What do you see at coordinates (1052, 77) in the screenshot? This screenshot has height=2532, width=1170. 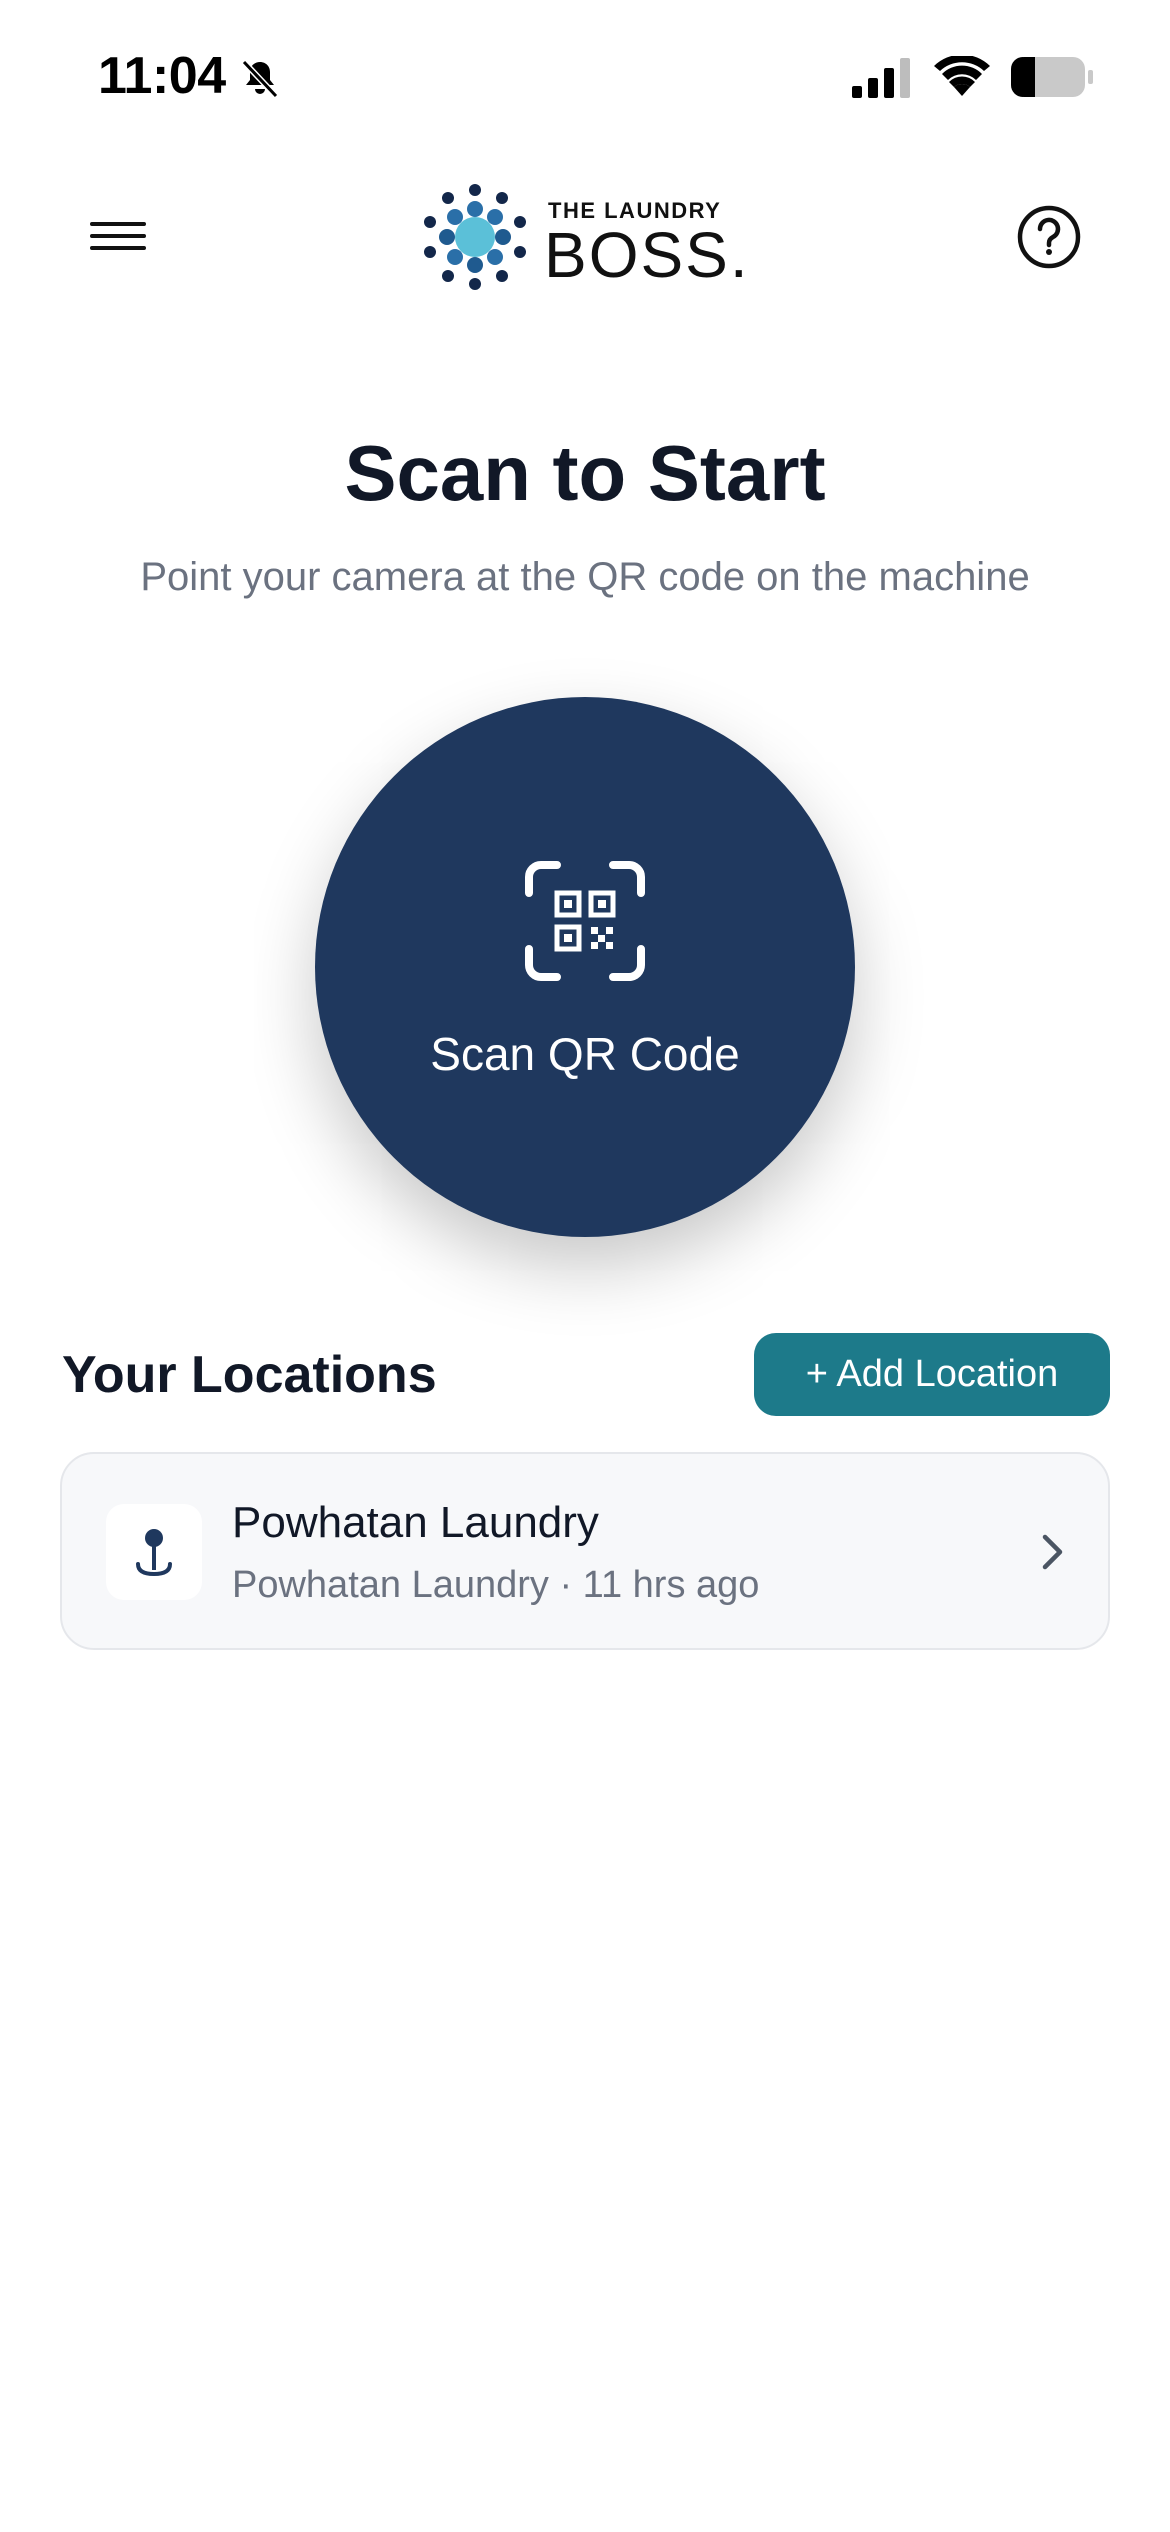 I see `battery-icon` at bounding box center [1052, 77].